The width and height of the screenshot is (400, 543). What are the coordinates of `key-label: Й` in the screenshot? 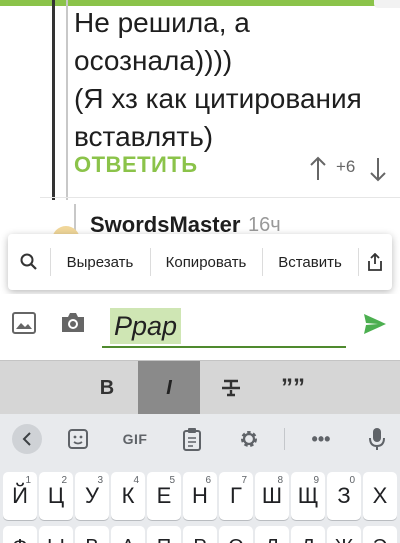 It's located at (20, 495).